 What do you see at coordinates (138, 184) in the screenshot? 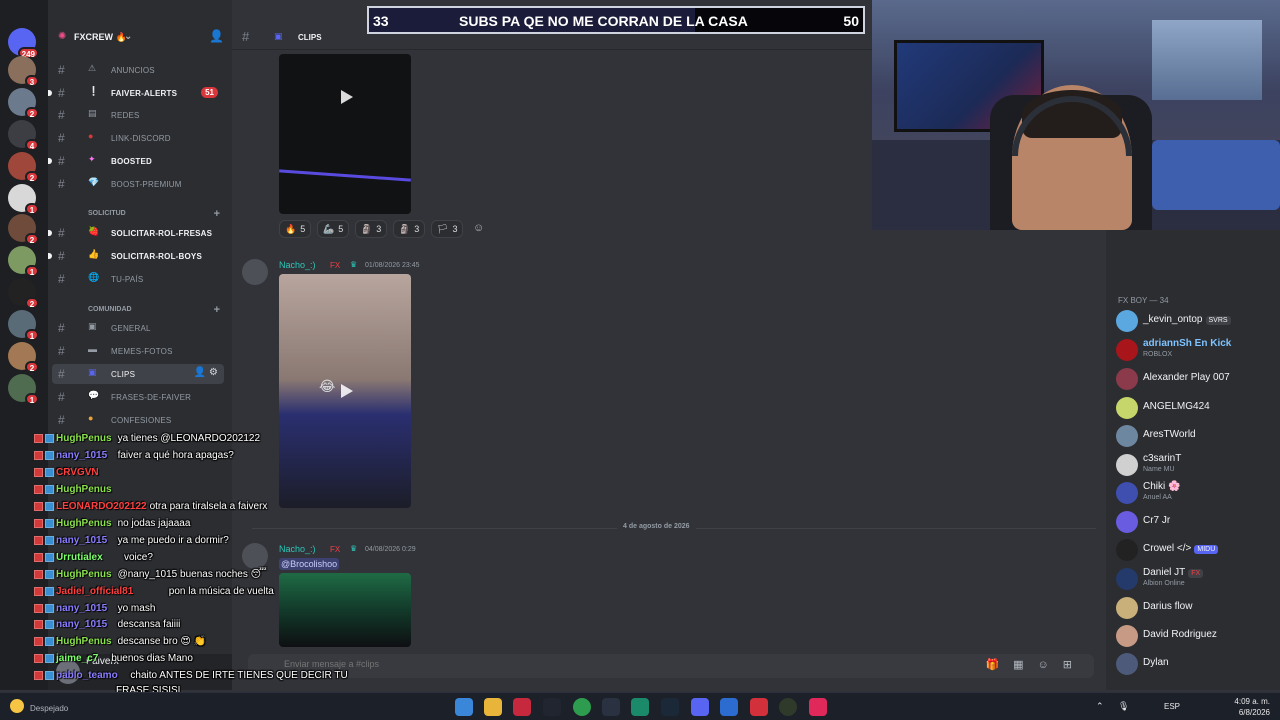
I see `channel-boost-premium: # 💎 BOOST-PREMIUM` at bounding box center [138, 184].